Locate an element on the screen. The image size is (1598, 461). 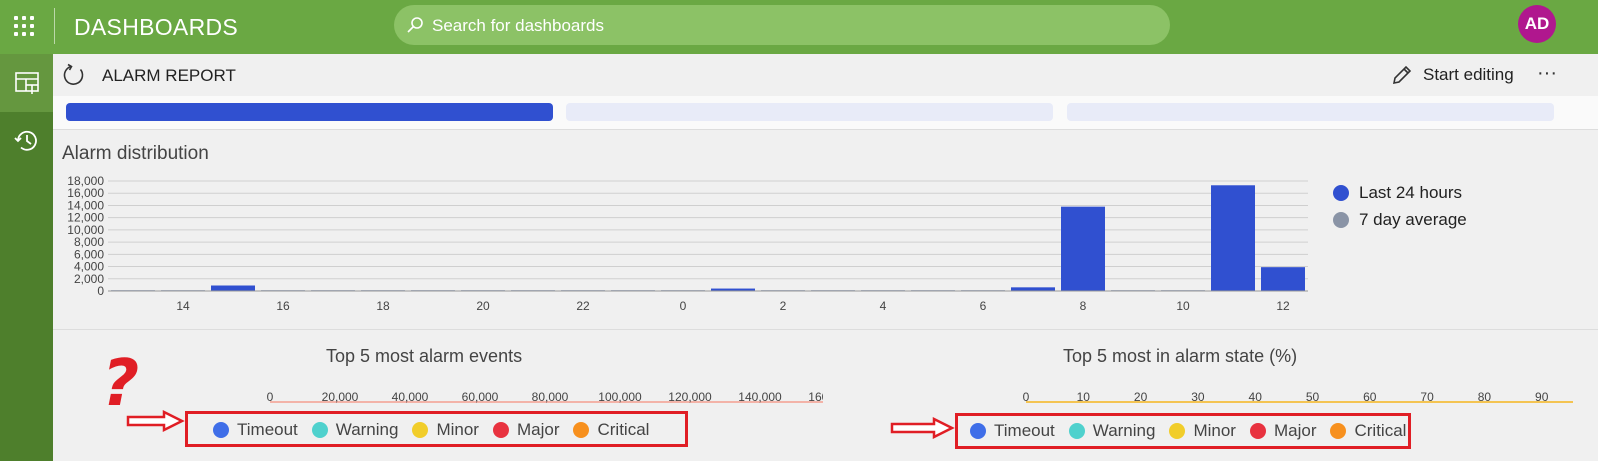
top-bar: DASHBOARDS Search for dashboards AD is located at coordinates (799, 27).